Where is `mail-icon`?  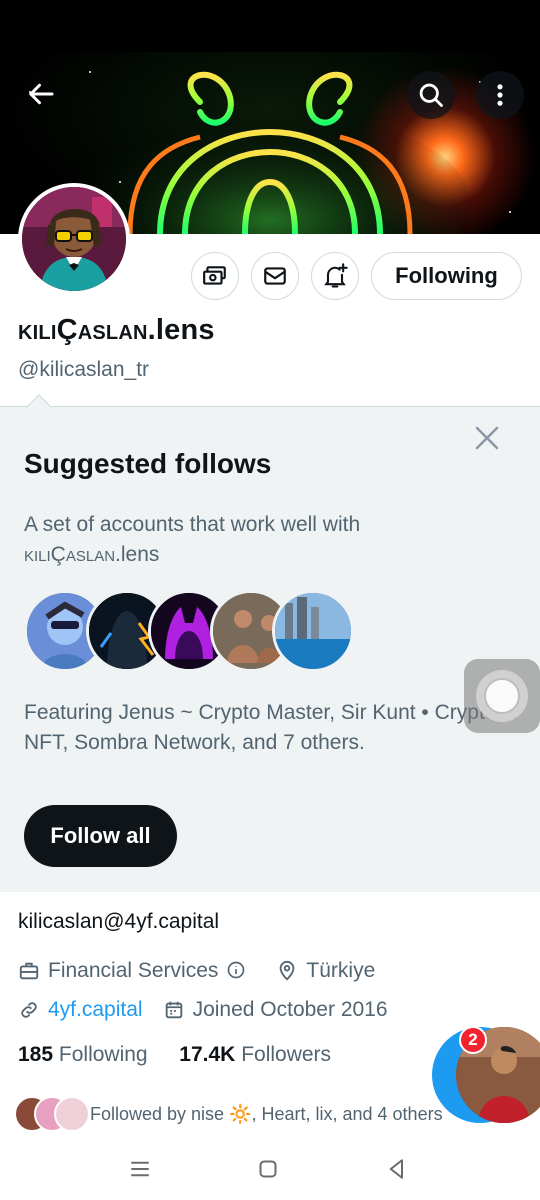
mail-icon is located at coordinates (275, 276).